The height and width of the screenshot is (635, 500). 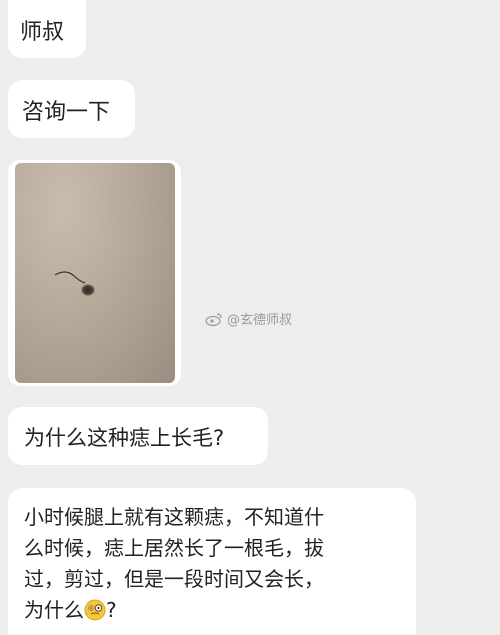 What do you see at coordinates (54, 610) in the screenshot?
I see `message-line-text: 为什么` at bounding box center [54, 610].